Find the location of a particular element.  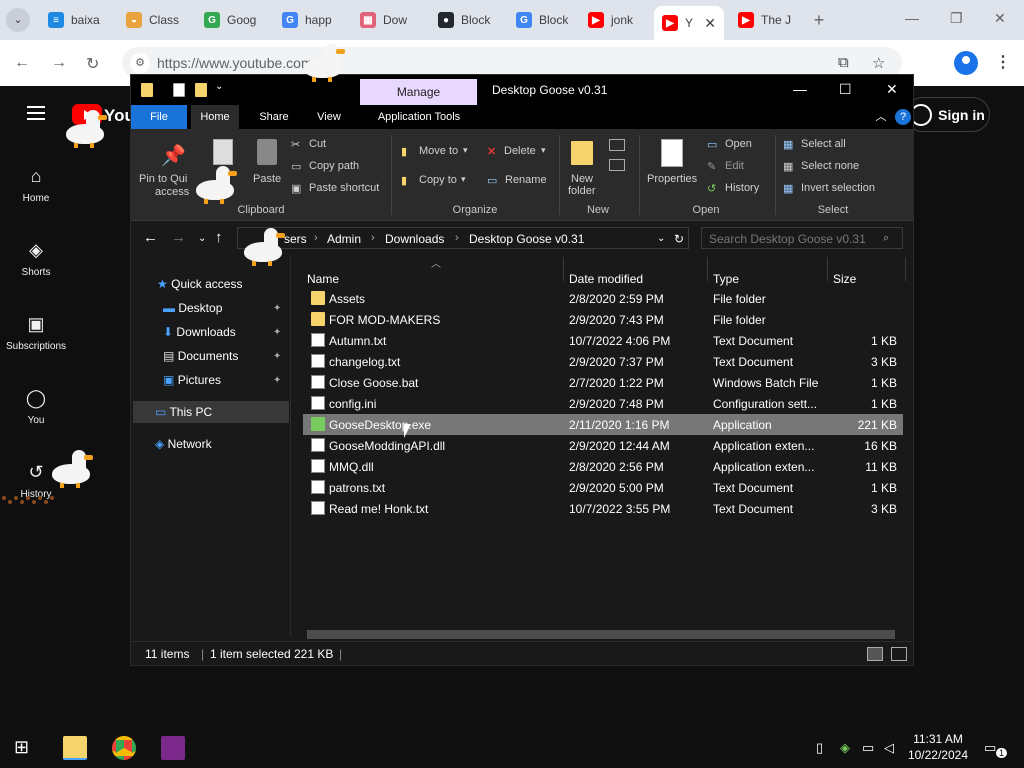

winrar-taskbar-icon is located at coordinates (173, 748).